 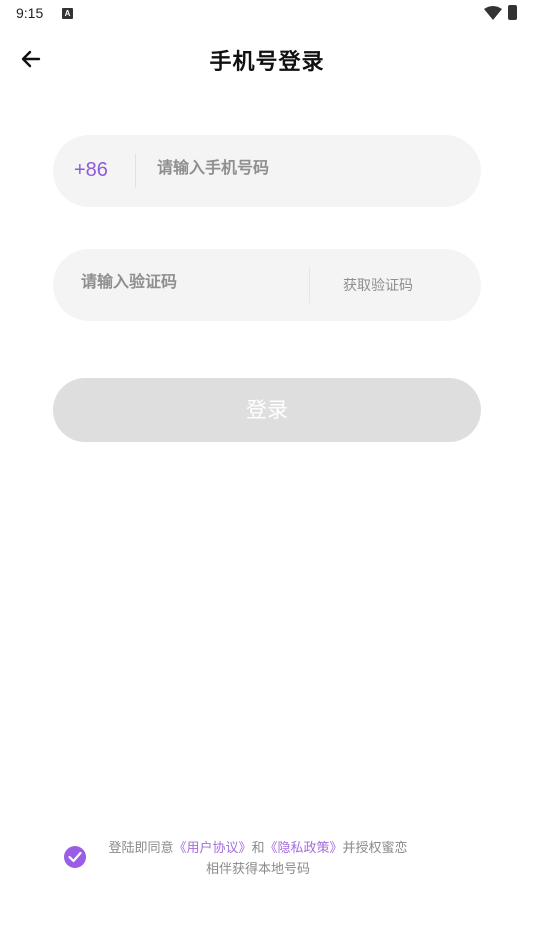 I want to click on privacy-policy-link: 《隐私政策》, so click(x=304, y=848).